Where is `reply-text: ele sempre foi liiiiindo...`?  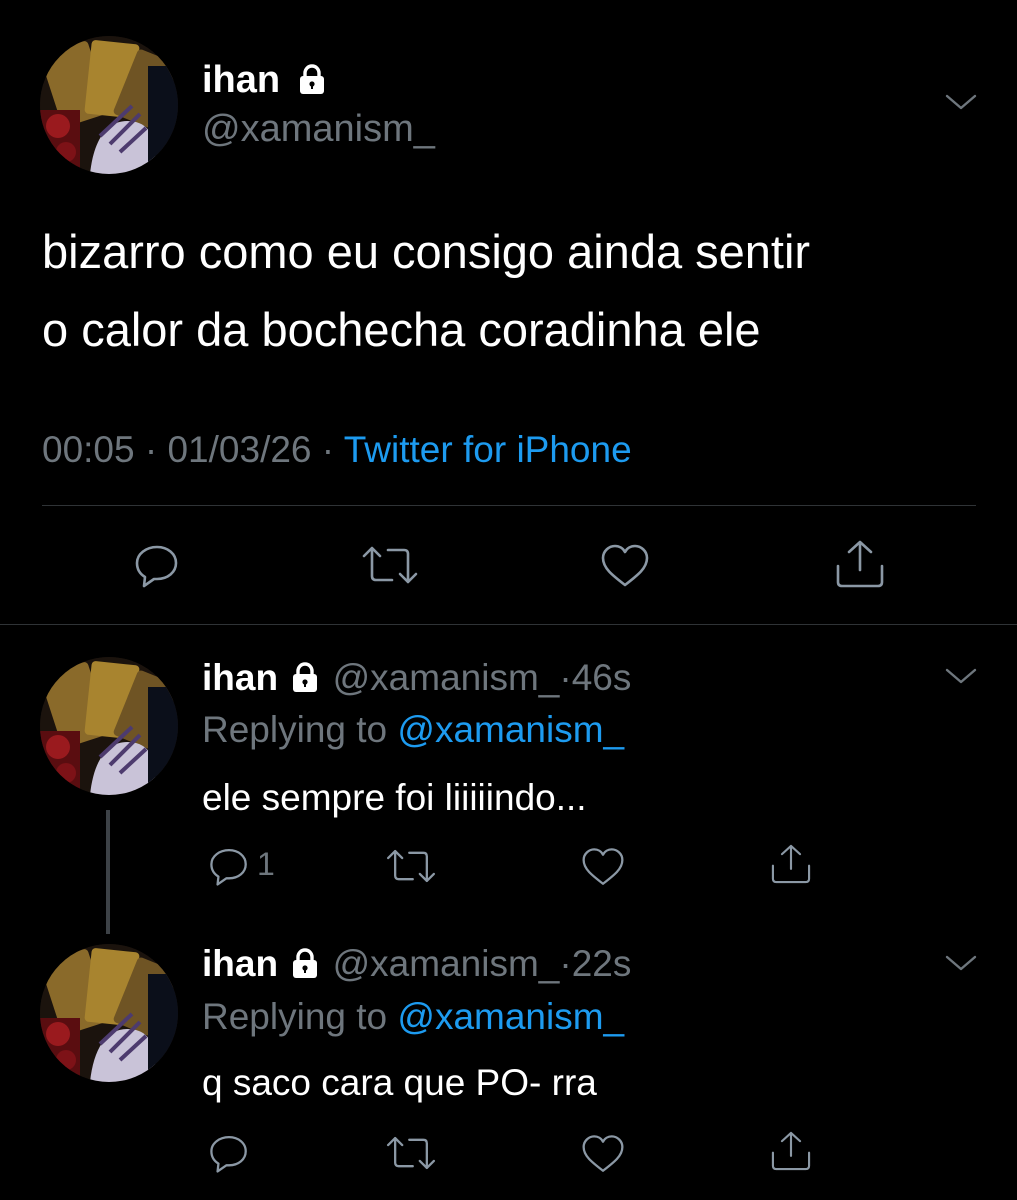 reply-text: ele sempre foi liiiiindo... is located at coordinates (394, 797).